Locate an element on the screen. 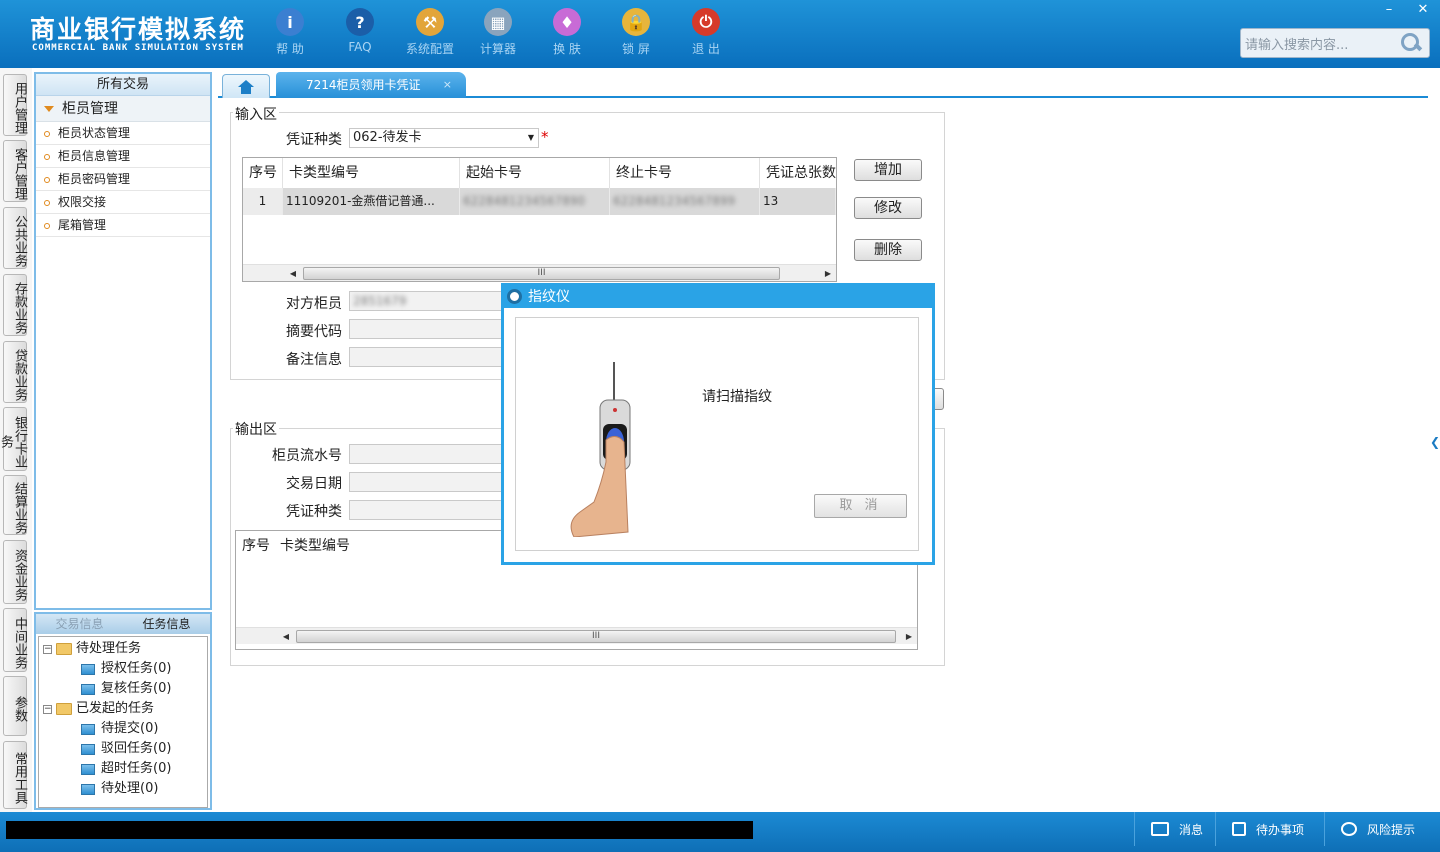  info-icon: i is located at coordinates (290, 22).